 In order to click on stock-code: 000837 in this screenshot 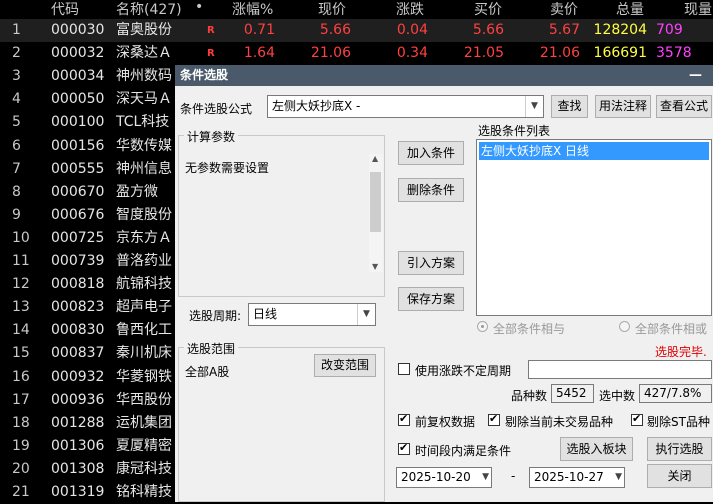, I will do `click(78, 353)`.